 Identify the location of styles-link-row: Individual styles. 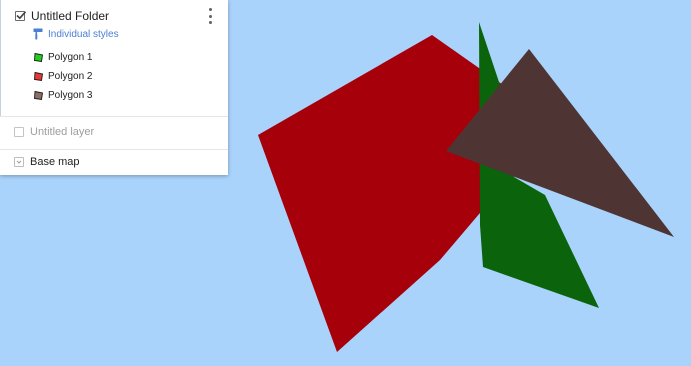
(76, 34).